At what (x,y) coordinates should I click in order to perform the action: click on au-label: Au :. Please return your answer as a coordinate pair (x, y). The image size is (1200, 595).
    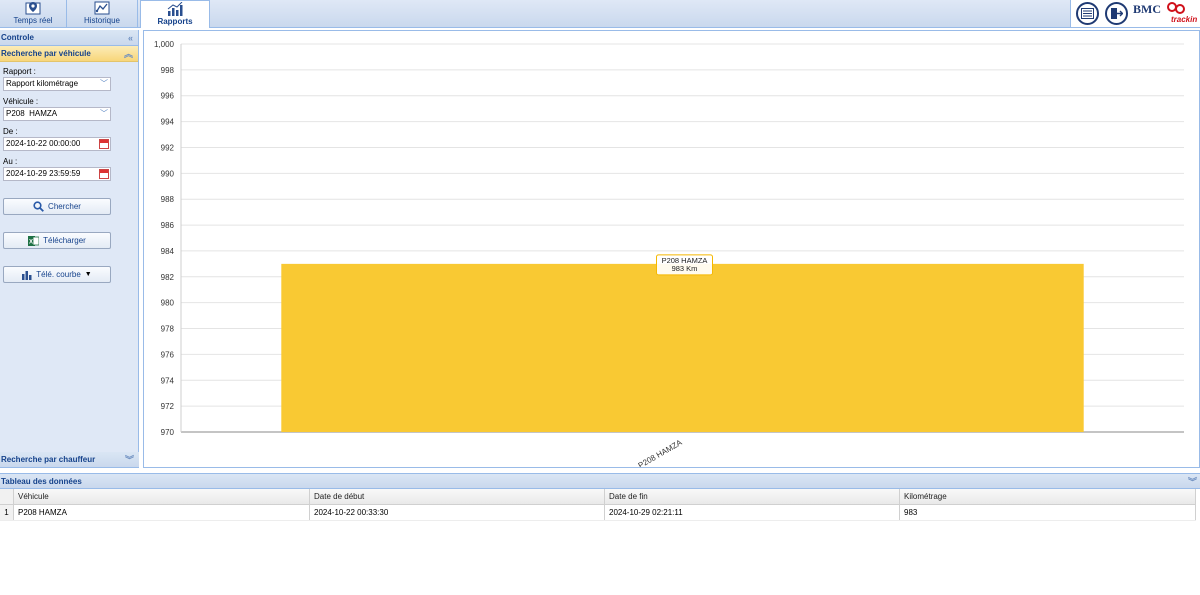
    Looking at the image, I should click on (10, 161).